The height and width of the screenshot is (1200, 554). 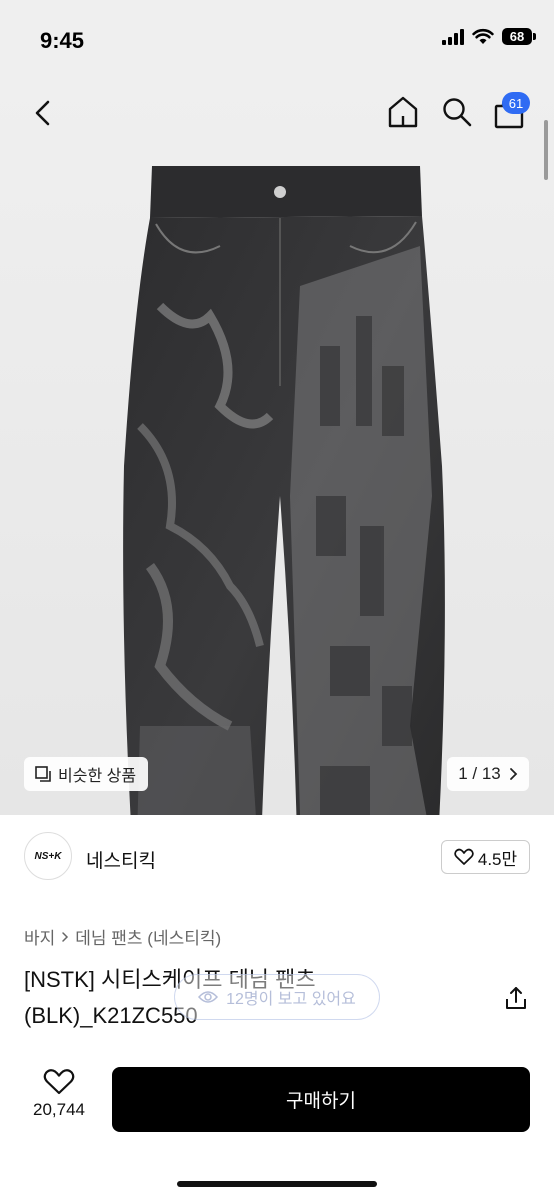 I want to click on wish-button: 20,744, so click(x=59, y=1098).